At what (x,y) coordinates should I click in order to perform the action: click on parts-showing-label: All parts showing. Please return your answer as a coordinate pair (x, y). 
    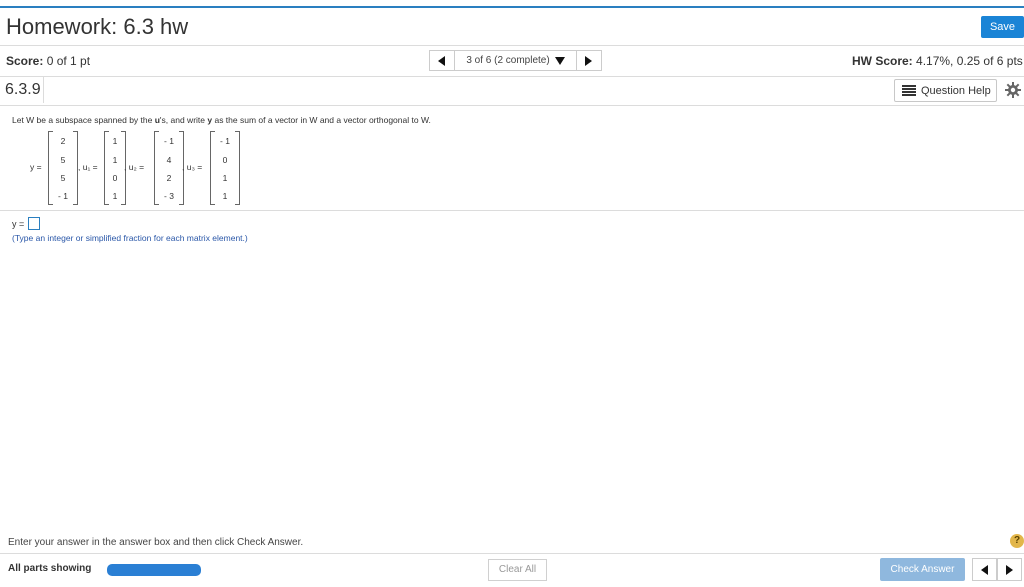
    Looking at the image, I should click on (50, 568).